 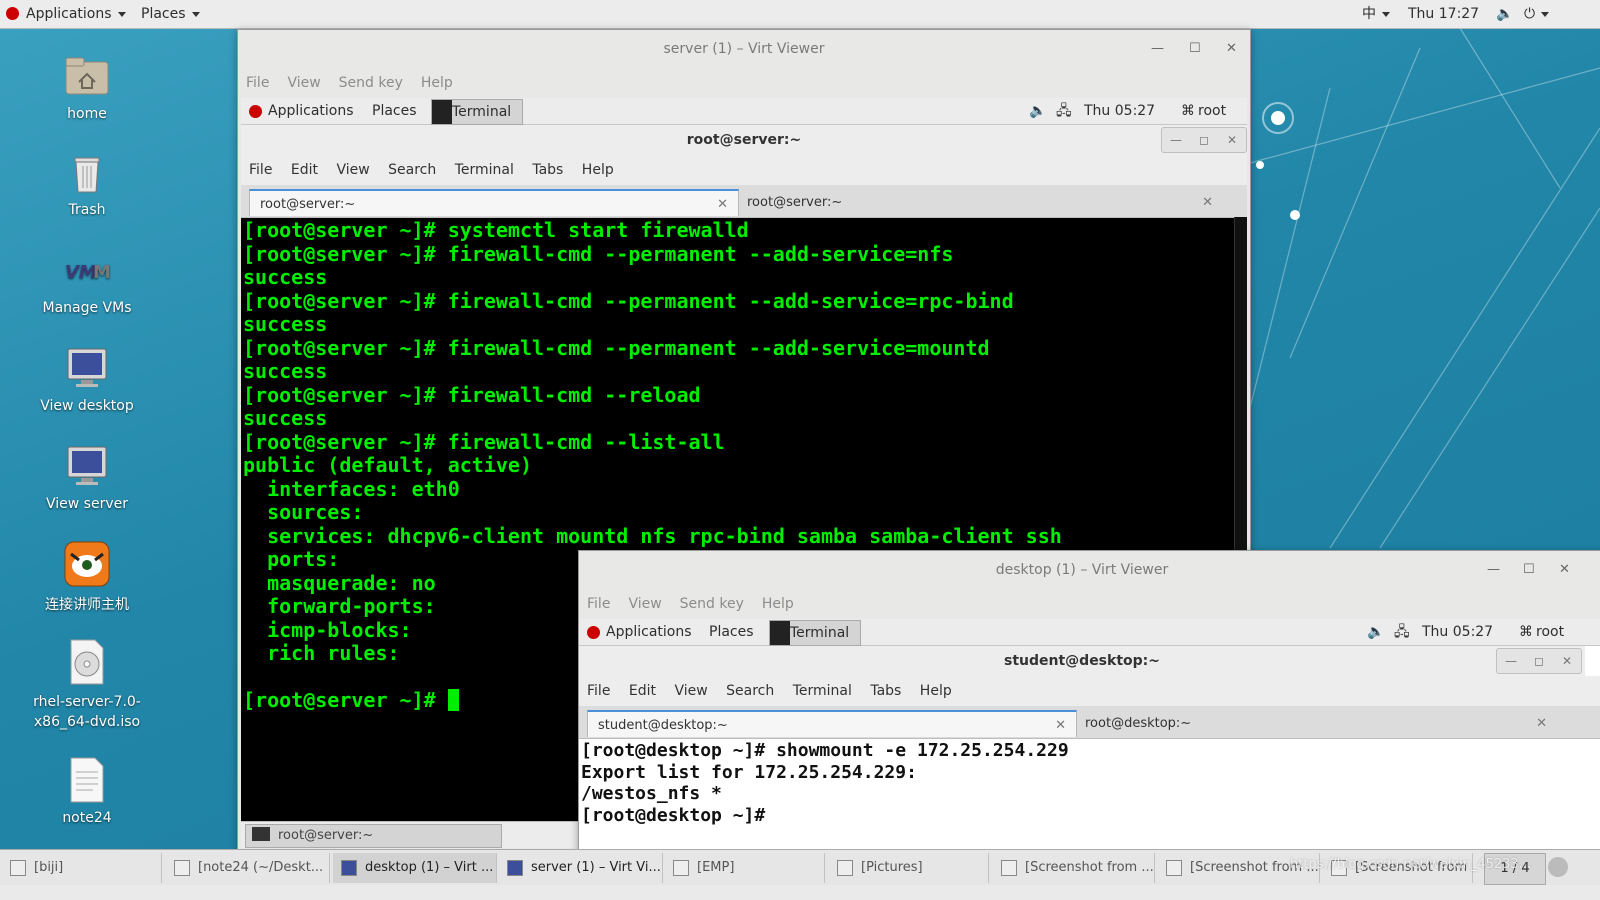 What do you see at coordinates (909, 868) in the screenshot?
I see `taskbar-item: [Pictures]` at bounding box center [909, 868].